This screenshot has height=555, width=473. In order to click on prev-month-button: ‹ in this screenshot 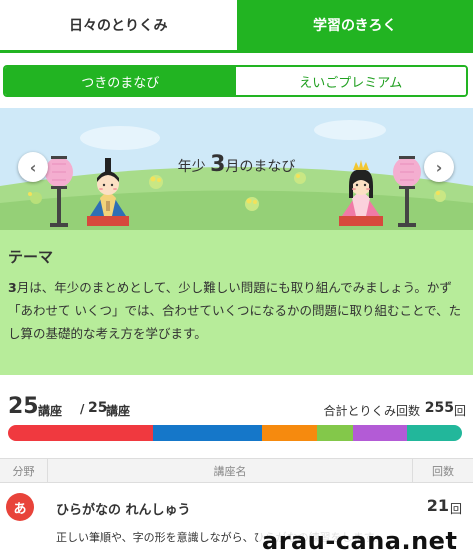, I will do `click(33, 167)`.